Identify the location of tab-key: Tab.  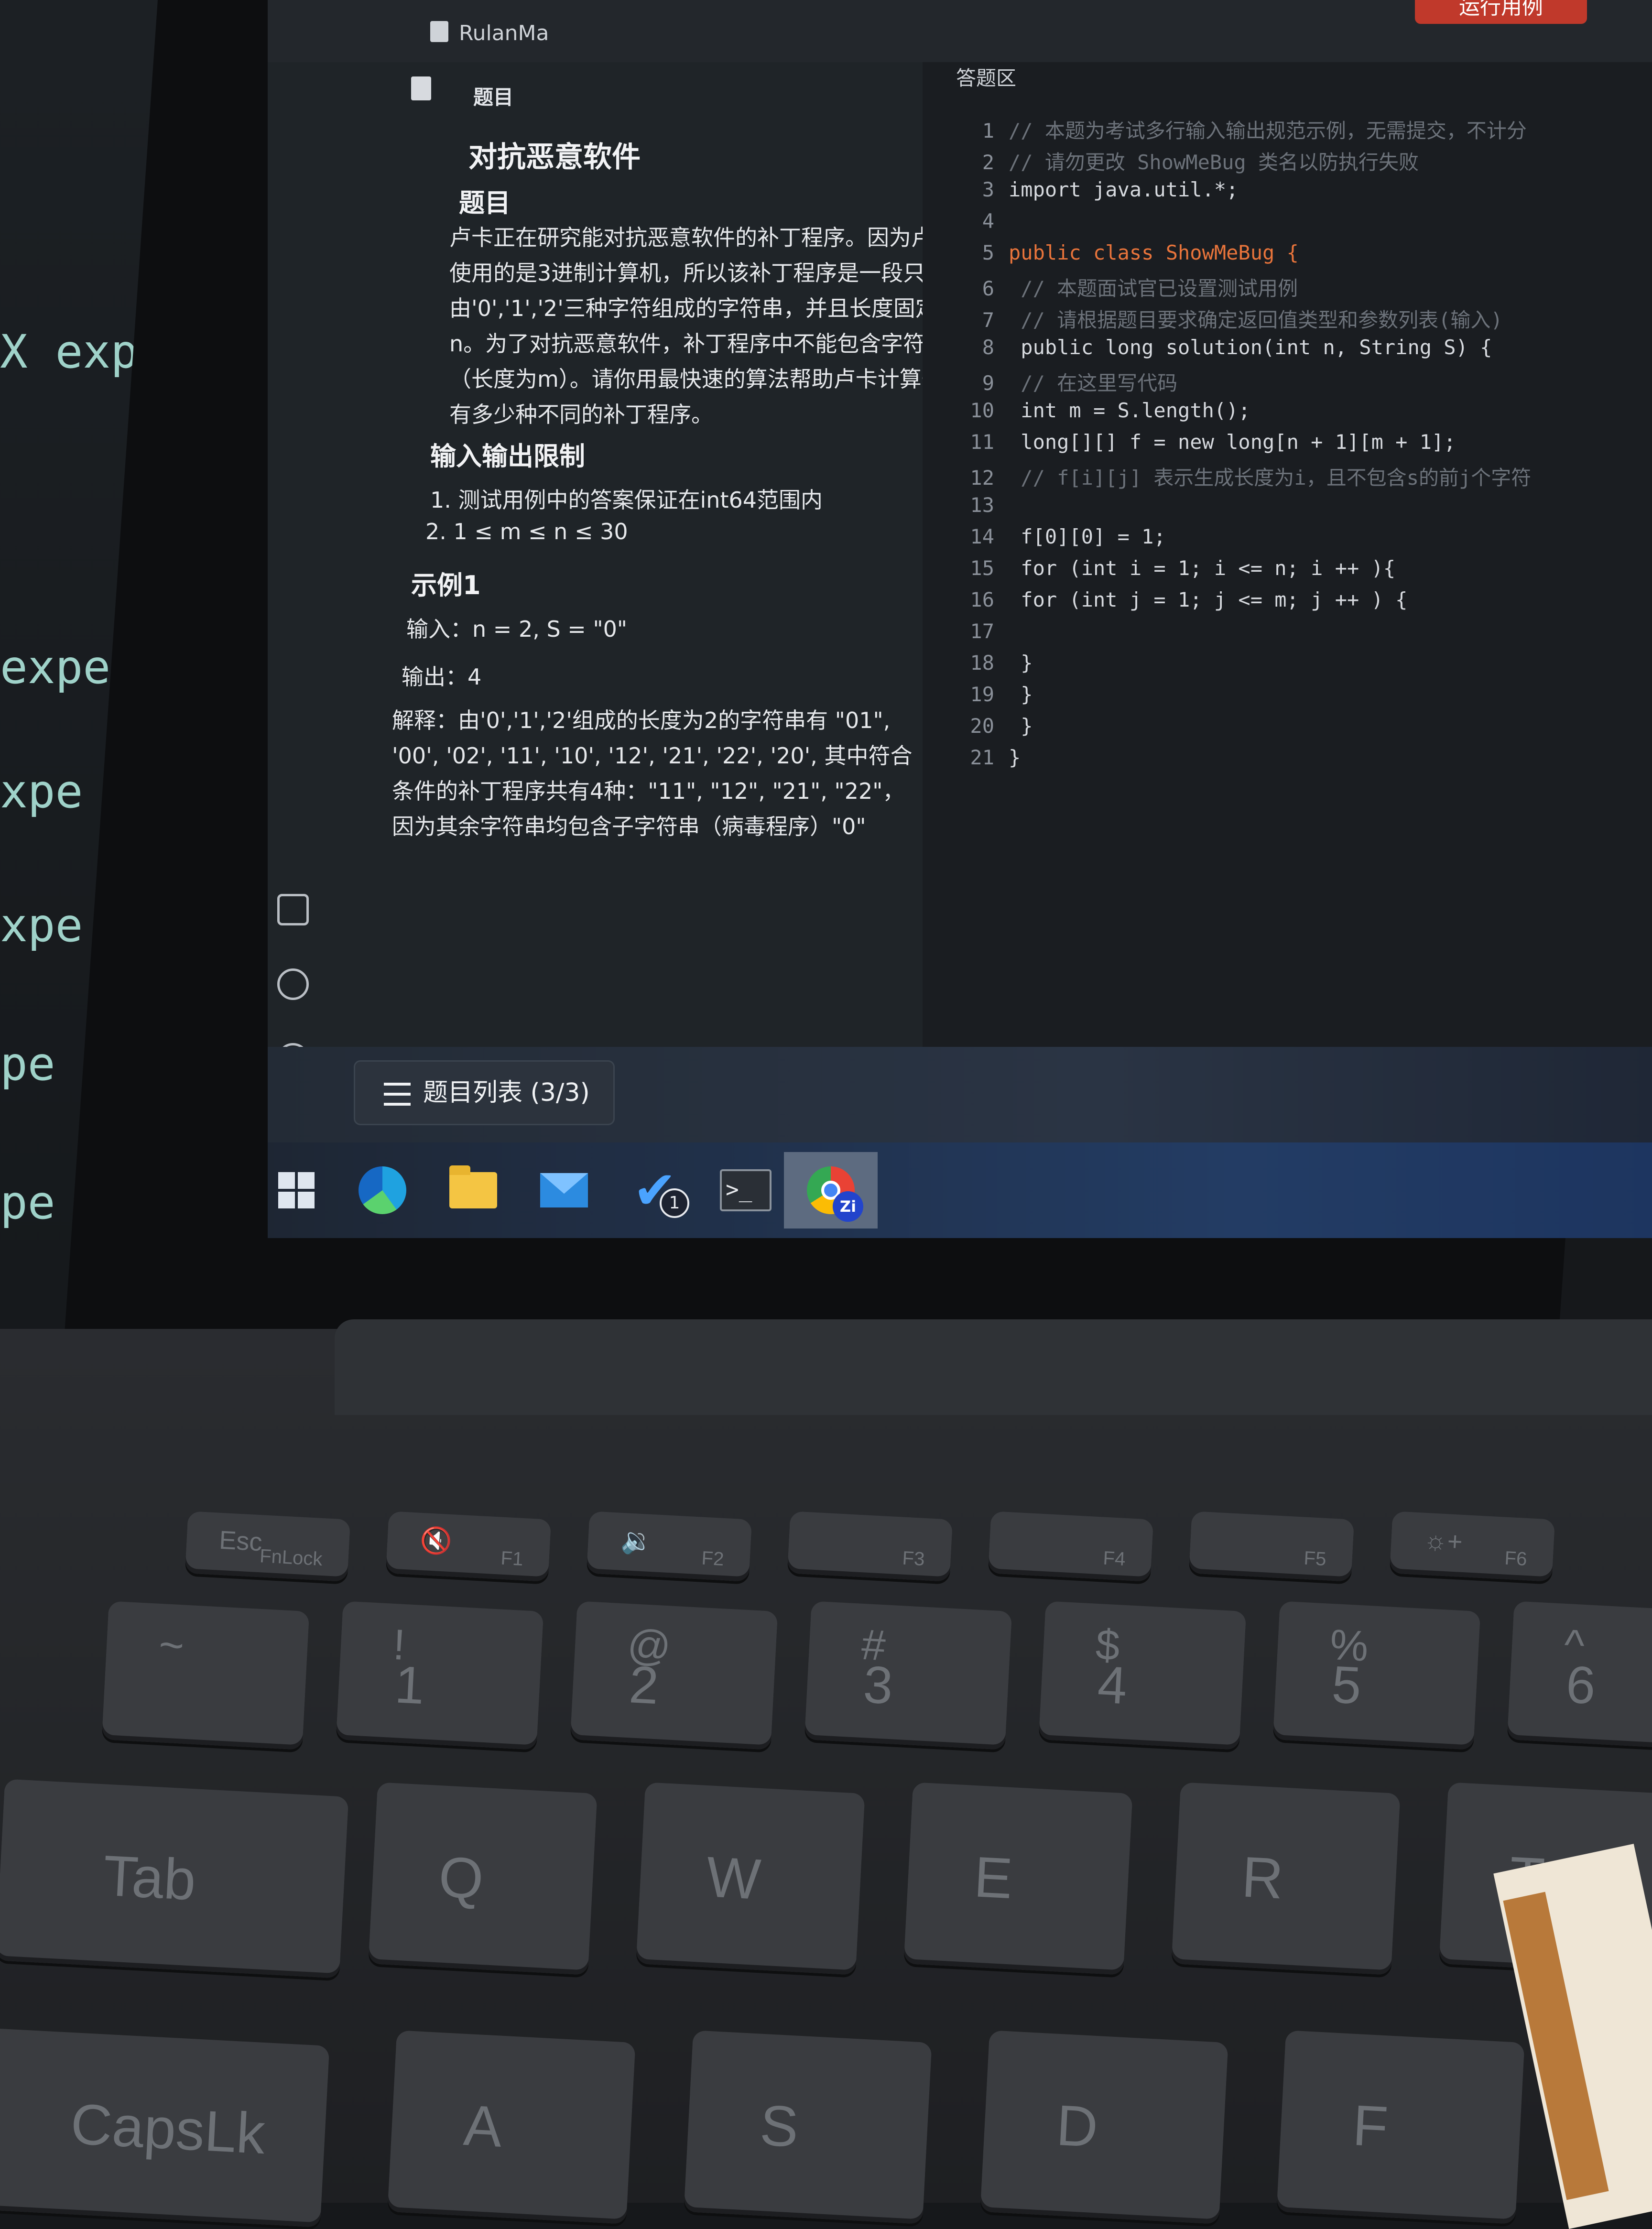
(174, 1879).